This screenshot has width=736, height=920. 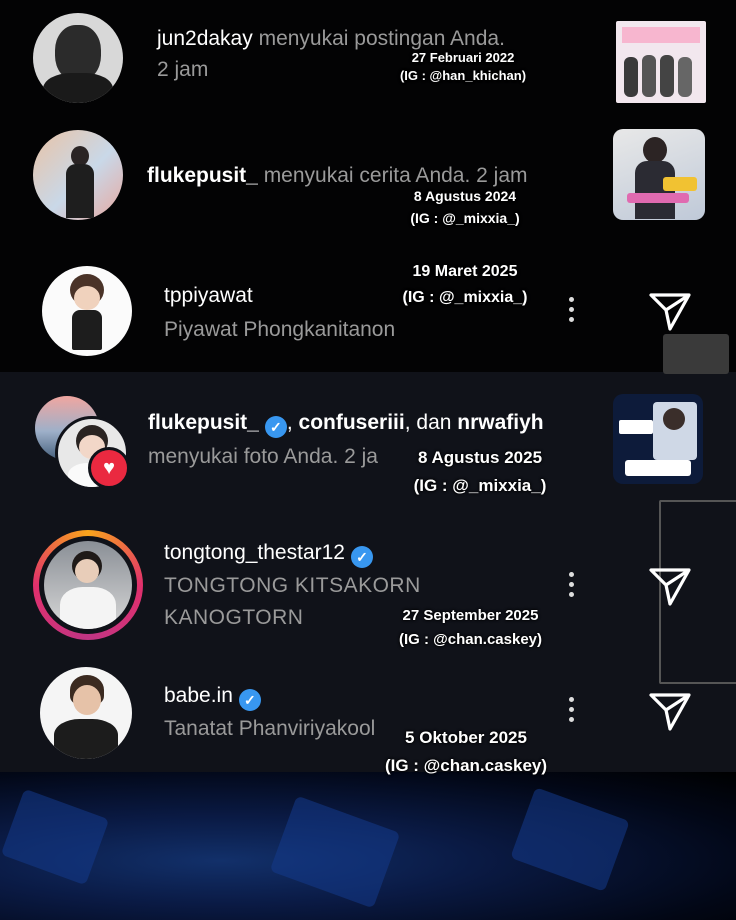 I want to click on watermark-stamp: 8 Agustus 2024 (IG : @_mixxia_), so click(x=465, y=207).